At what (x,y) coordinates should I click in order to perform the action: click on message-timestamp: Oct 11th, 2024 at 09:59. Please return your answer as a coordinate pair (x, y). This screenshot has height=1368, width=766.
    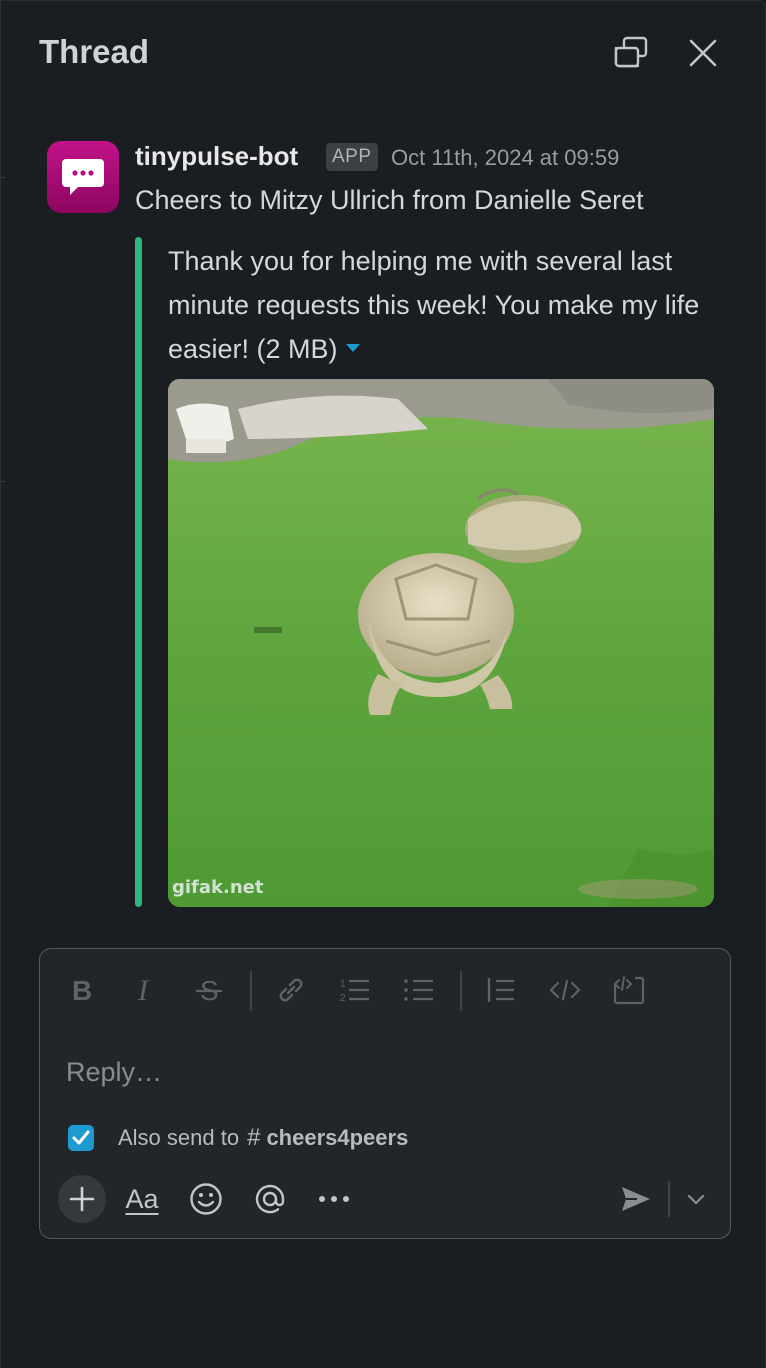
    Looking at the image, I should click on (505, 158).